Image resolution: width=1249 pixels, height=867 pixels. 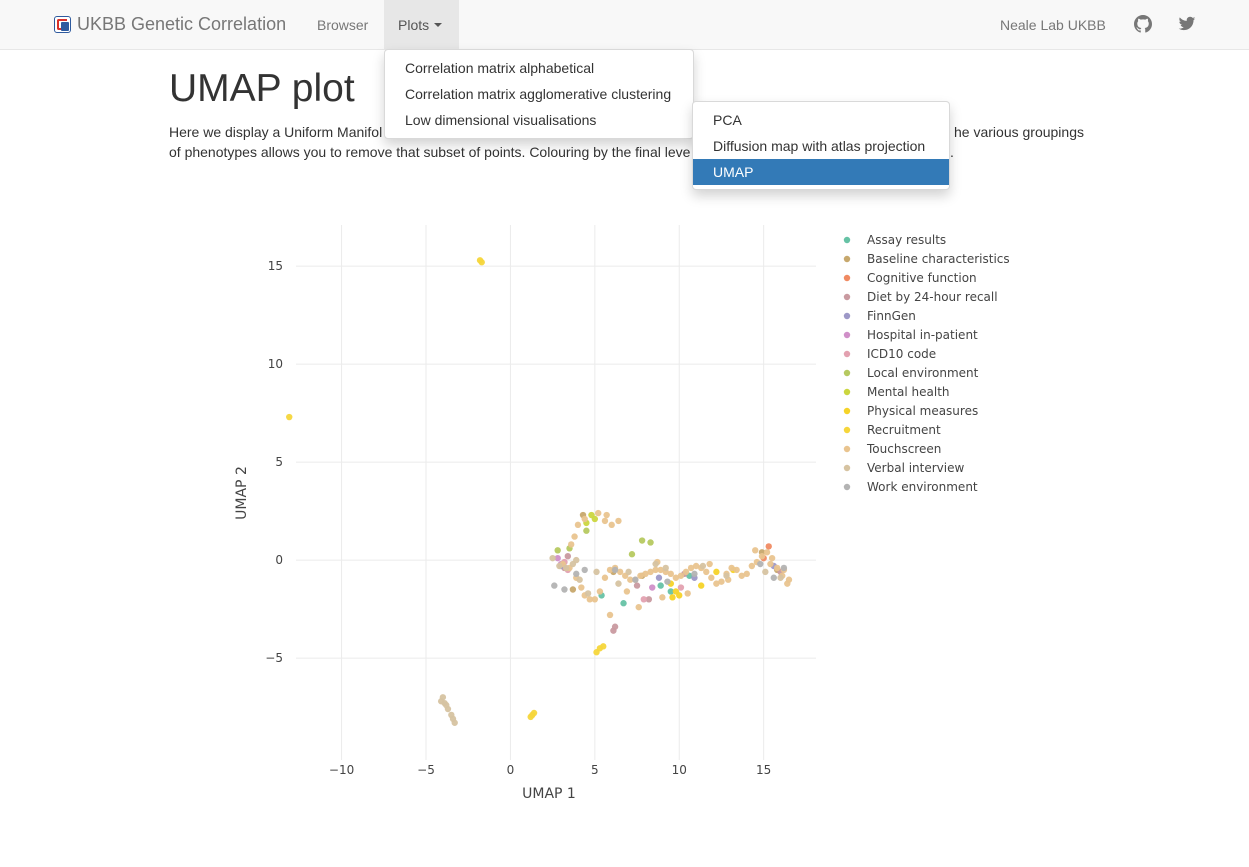 What do you see at coordinates (910, 335) in the screenshot?
I see `legend-item: Hospital in-patient` at bounding box center [910, 335].